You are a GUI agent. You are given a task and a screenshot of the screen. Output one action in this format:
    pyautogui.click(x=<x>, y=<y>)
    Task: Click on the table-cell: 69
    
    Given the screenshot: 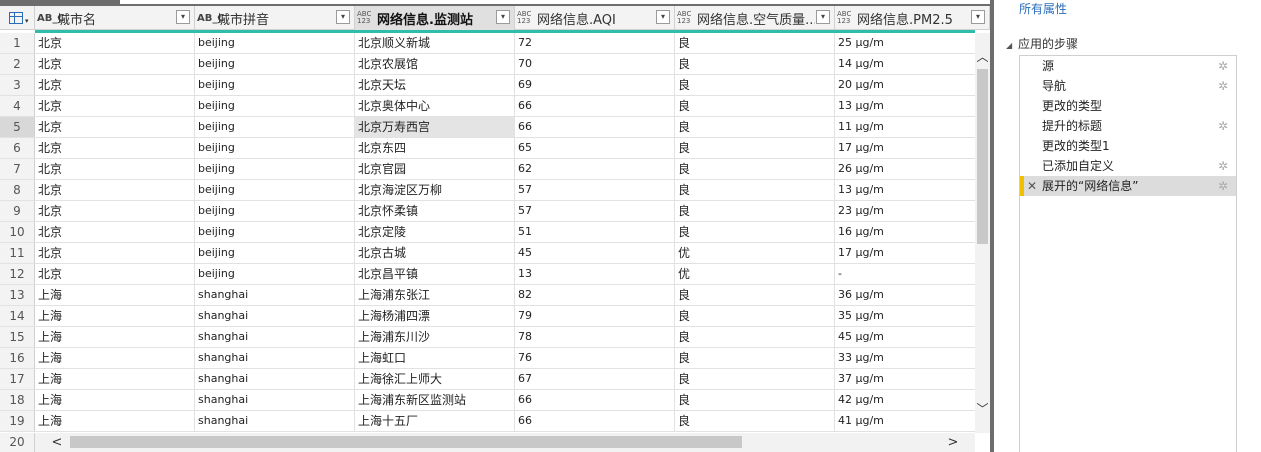 What is the action you would take?
    pyautogui.click(x=595, y=85)
    